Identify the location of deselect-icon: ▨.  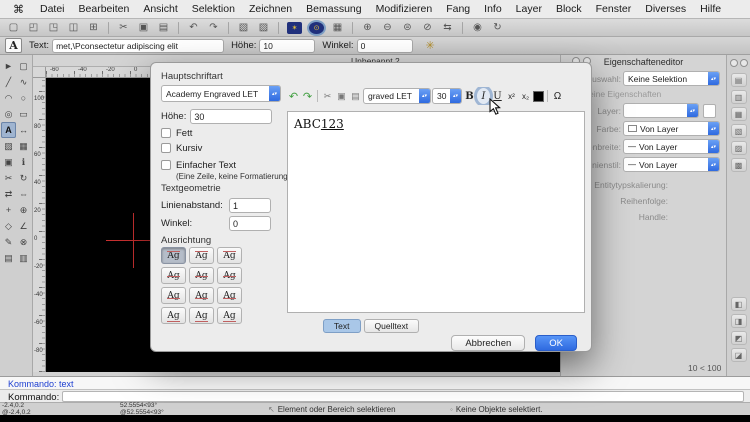
(263, 27).